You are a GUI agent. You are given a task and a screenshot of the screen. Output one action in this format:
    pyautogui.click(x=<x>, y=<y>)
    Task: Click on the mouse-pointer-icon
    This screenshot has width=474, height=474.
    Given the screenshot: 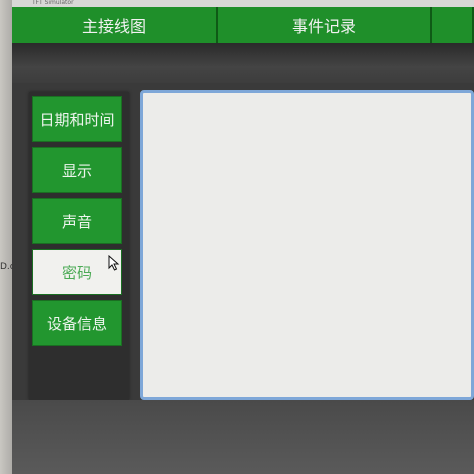 What is the action you would take?
    pyautogui.click(x=114, y=263)
    